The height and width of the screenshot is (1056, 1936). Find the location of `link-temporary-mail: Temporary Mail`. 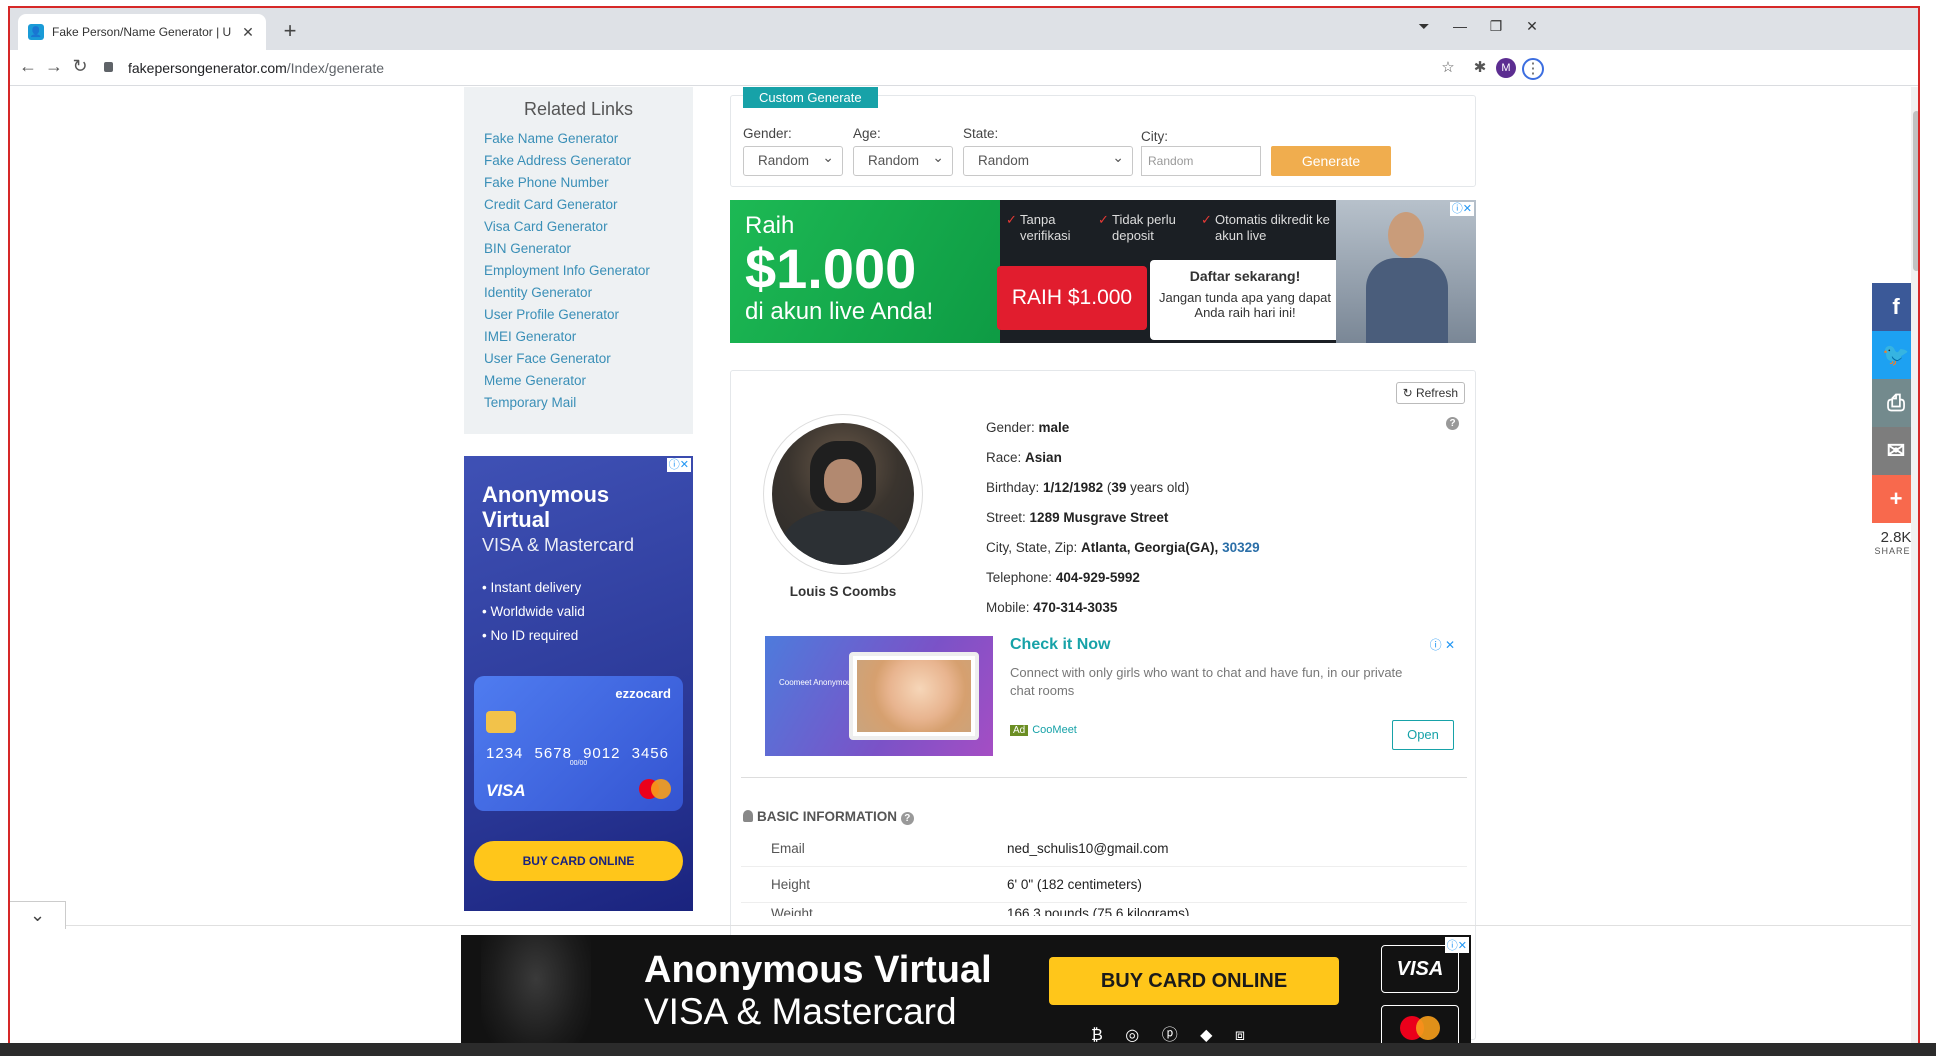

link-temporary-mail: Temporary Mail is located at coordinates (578, 403).